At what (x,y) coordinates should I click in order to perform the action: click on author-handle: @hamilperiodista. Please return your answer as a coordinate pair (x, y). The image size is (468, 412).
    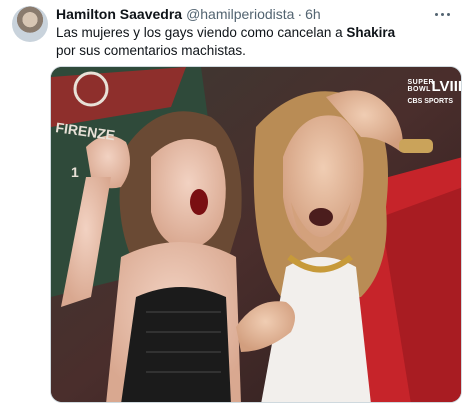
    Looking at the image, I should click on (240, 14).